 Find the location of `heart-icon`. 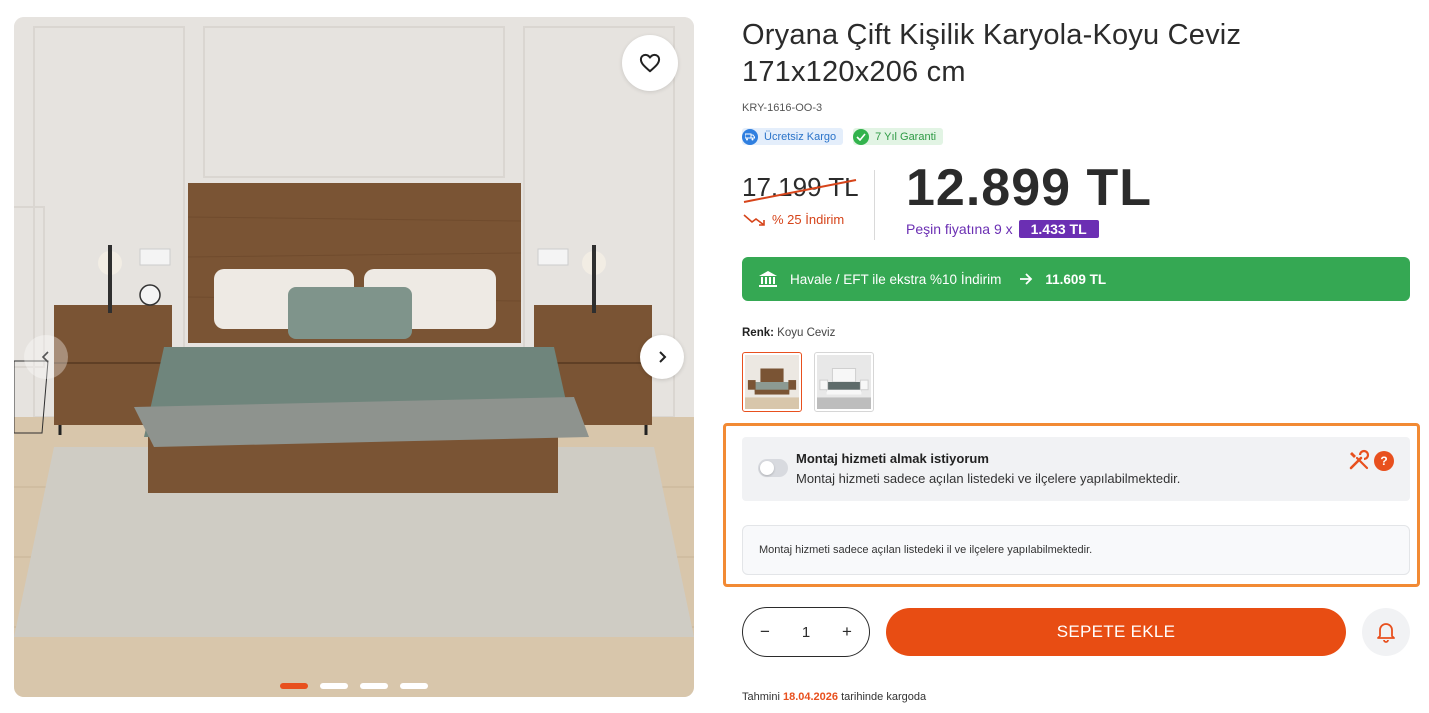

heart-icon is located at coordinates (650, 63).